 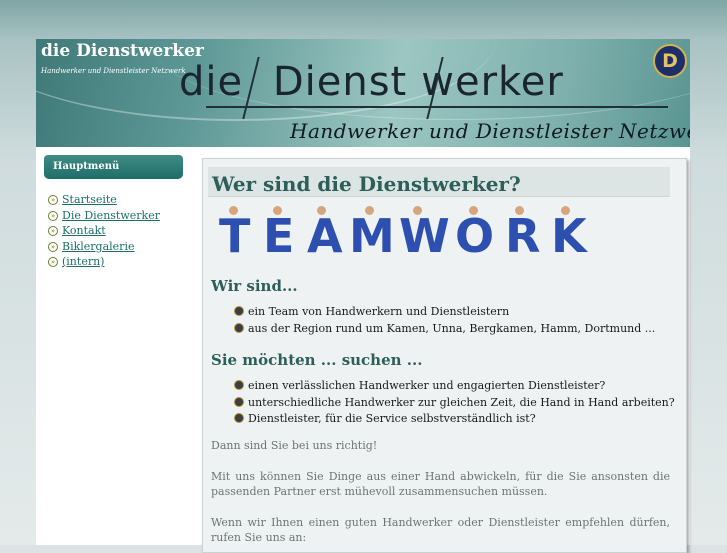 I want to click on menu-item-kontakt: » Kontakt, so click(x=115, y=232).